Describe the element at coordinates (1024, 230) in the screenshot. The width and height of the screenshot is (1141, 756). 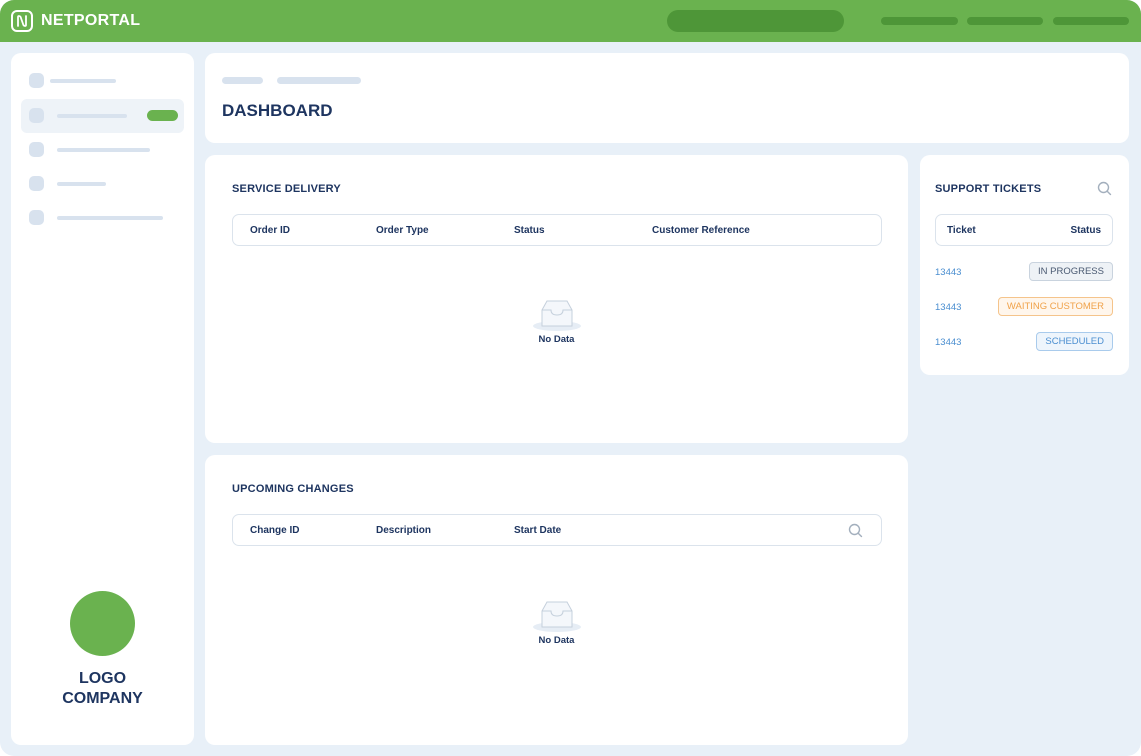
I see `support-tickets-table-header: Ticket Status` at that location.